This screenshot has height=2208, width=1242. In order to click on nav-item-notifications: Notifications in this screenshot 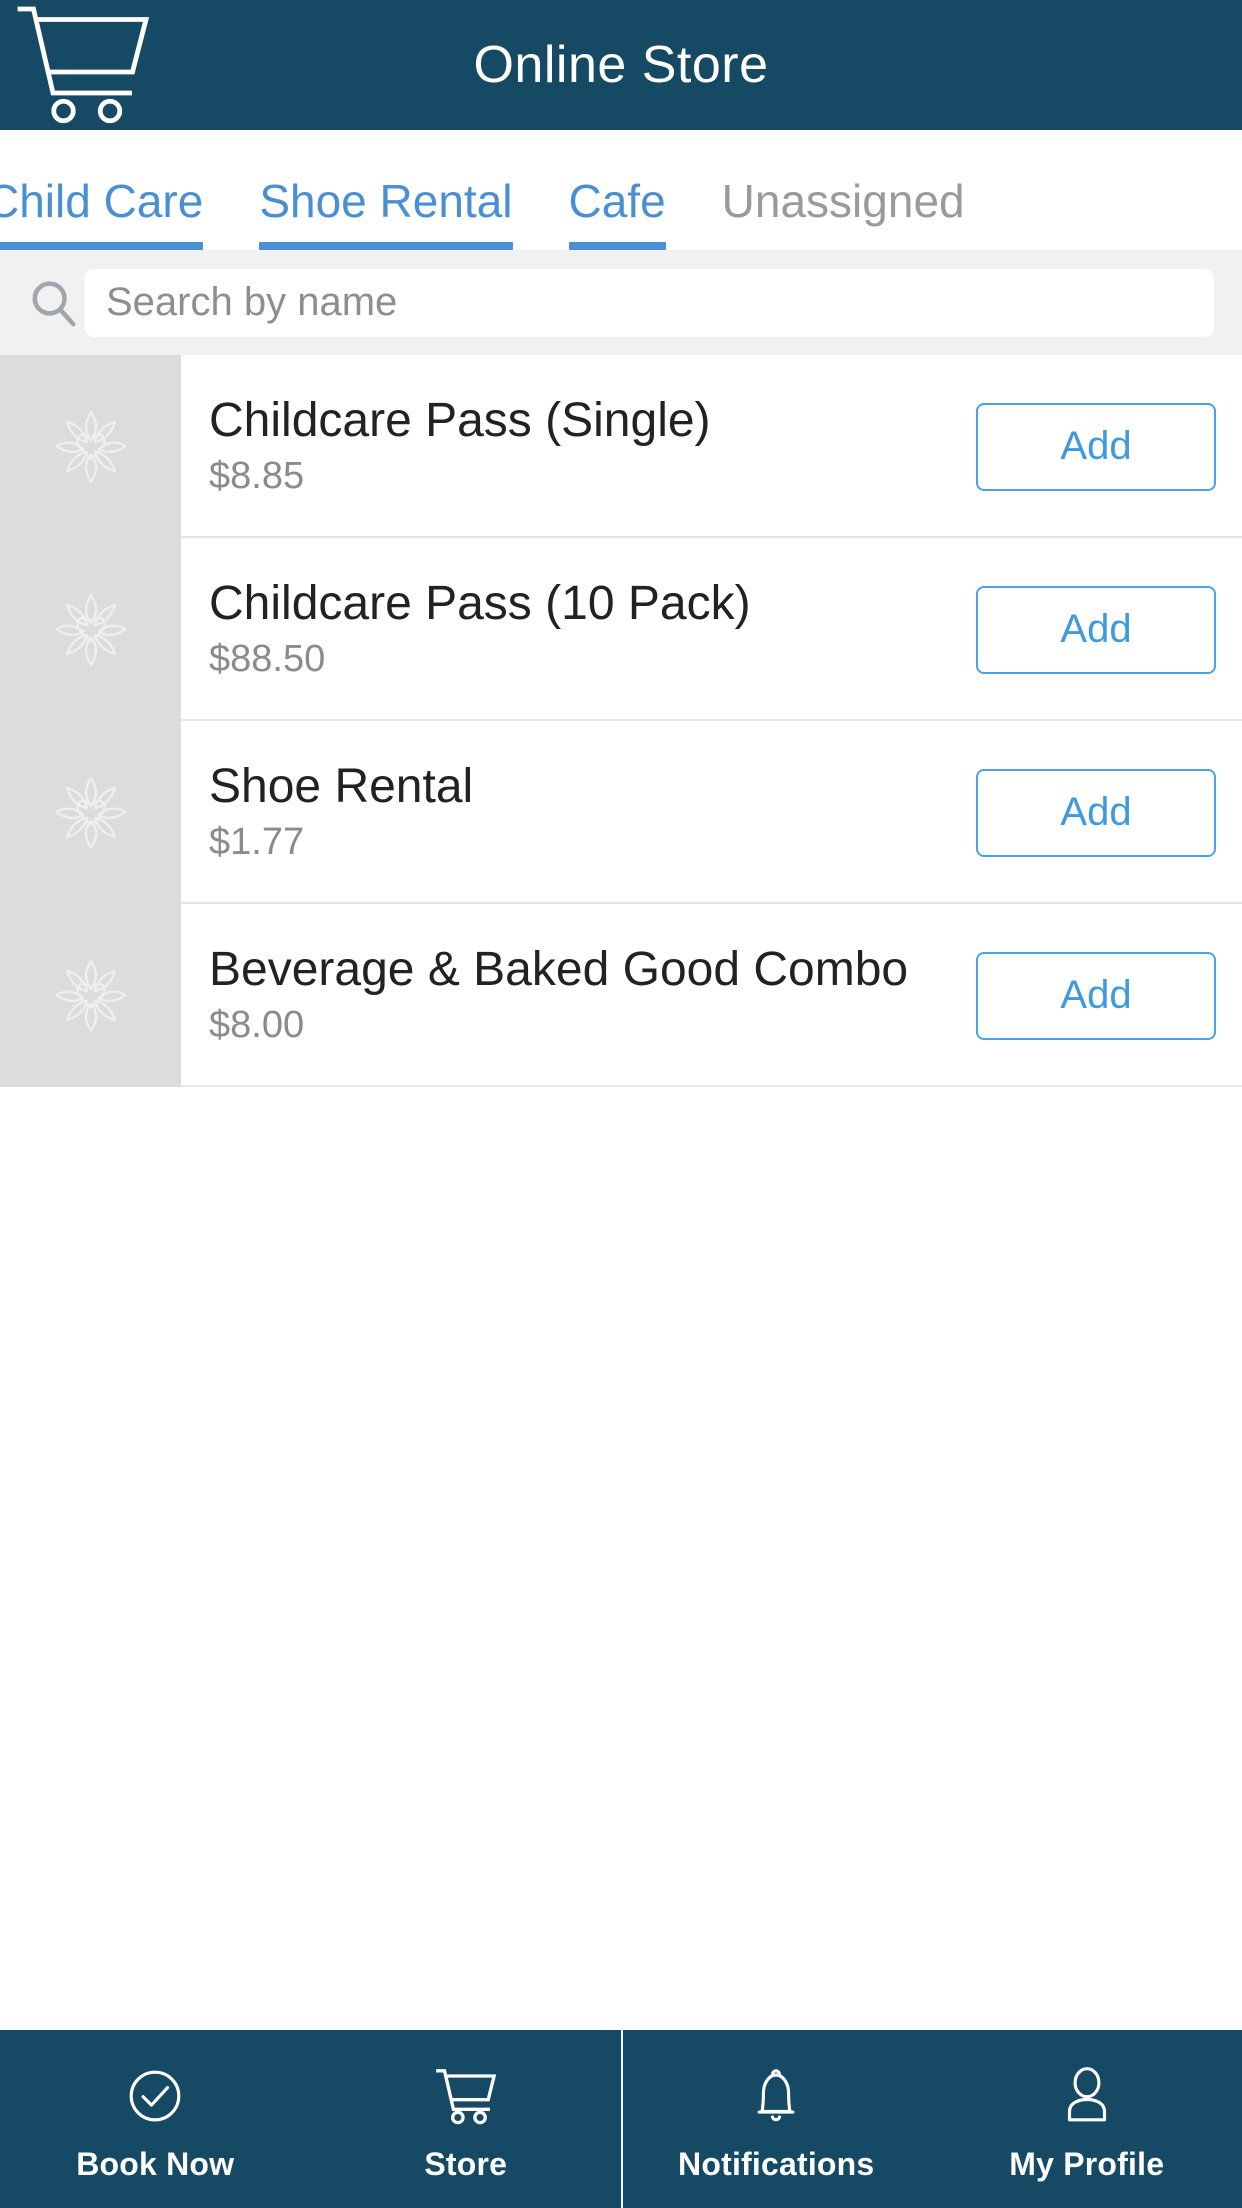, I will do `click(776, 2119)`.